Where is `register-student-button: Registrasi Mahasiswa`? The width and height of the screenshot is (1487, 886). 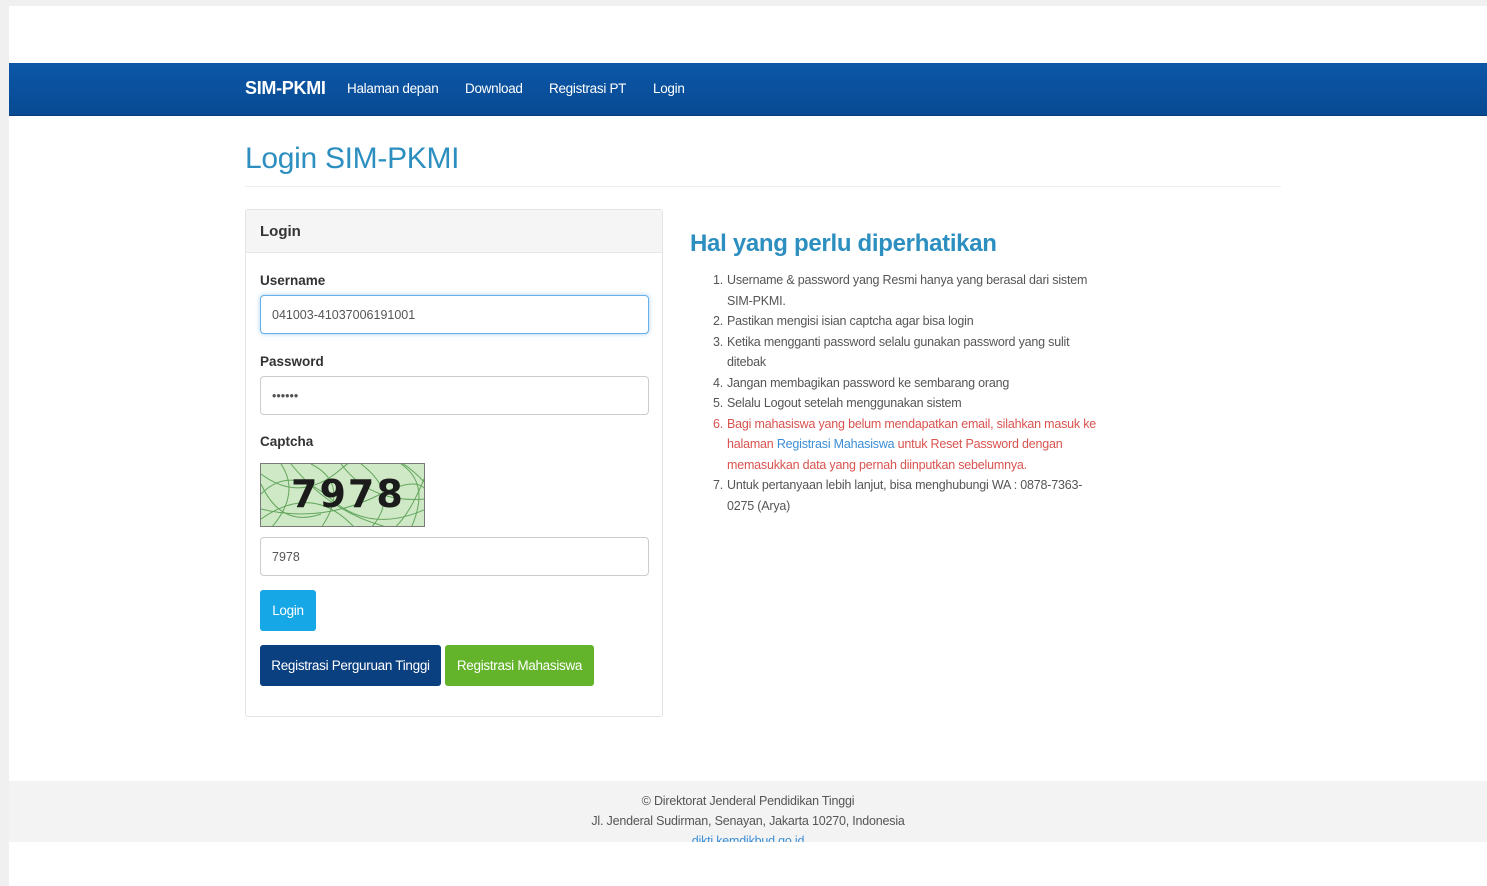
register-student-button: Registrasi Mahasiswa is located at coordinates (519, 665).